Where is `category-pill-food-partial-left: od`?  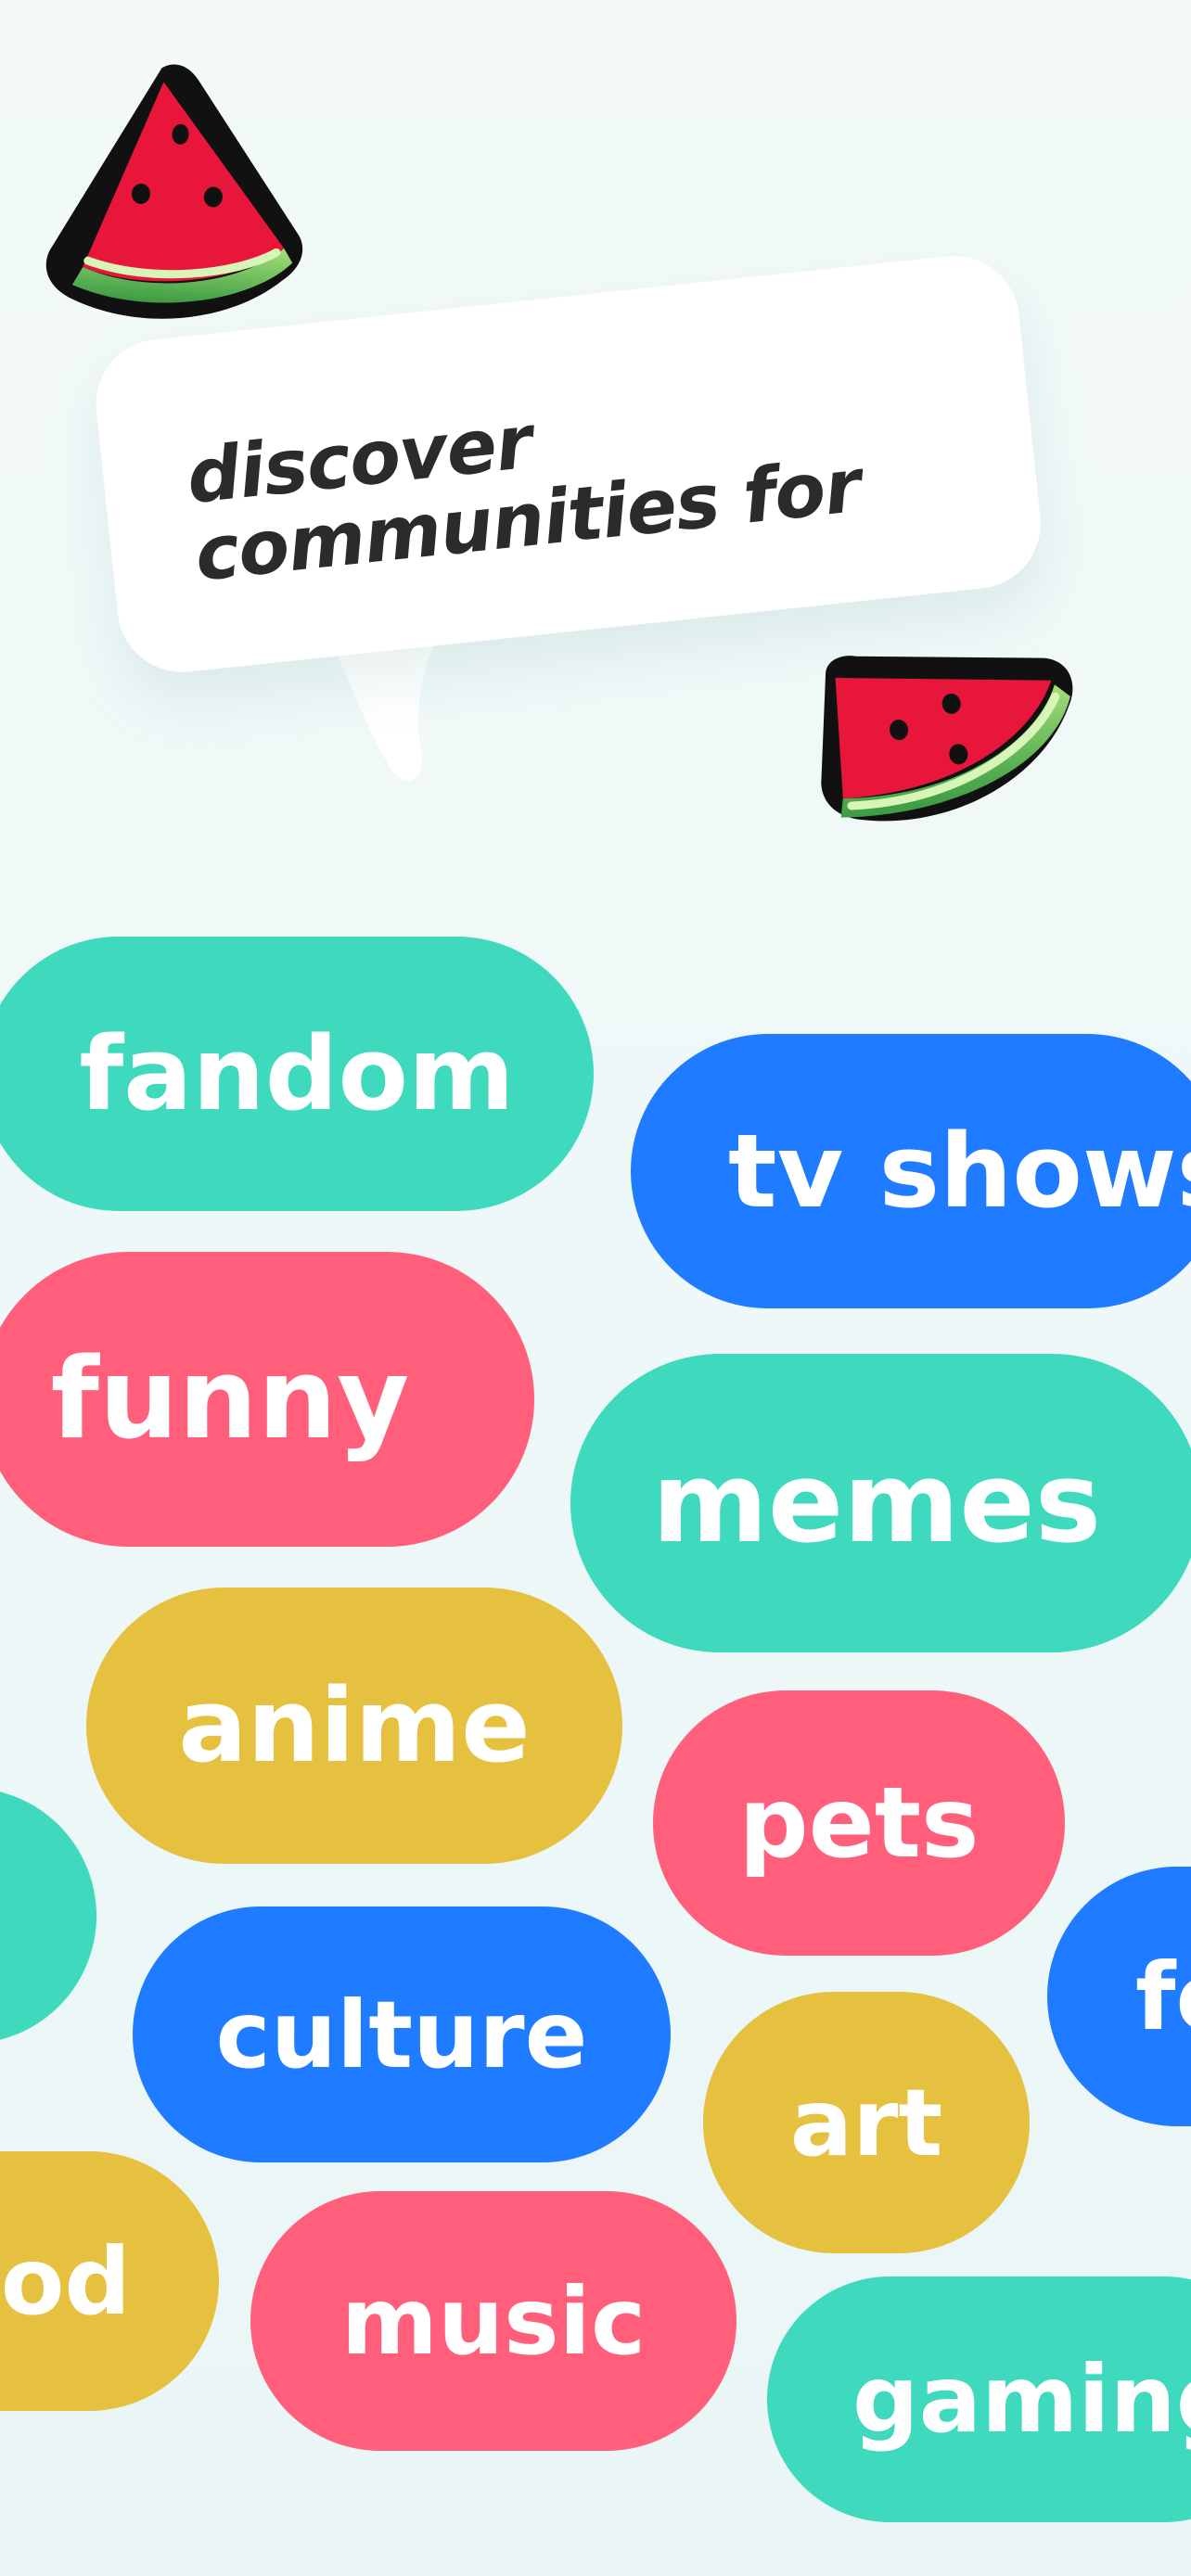 category-pill-food-partial-left: od is located at coordinates (109, 2281).